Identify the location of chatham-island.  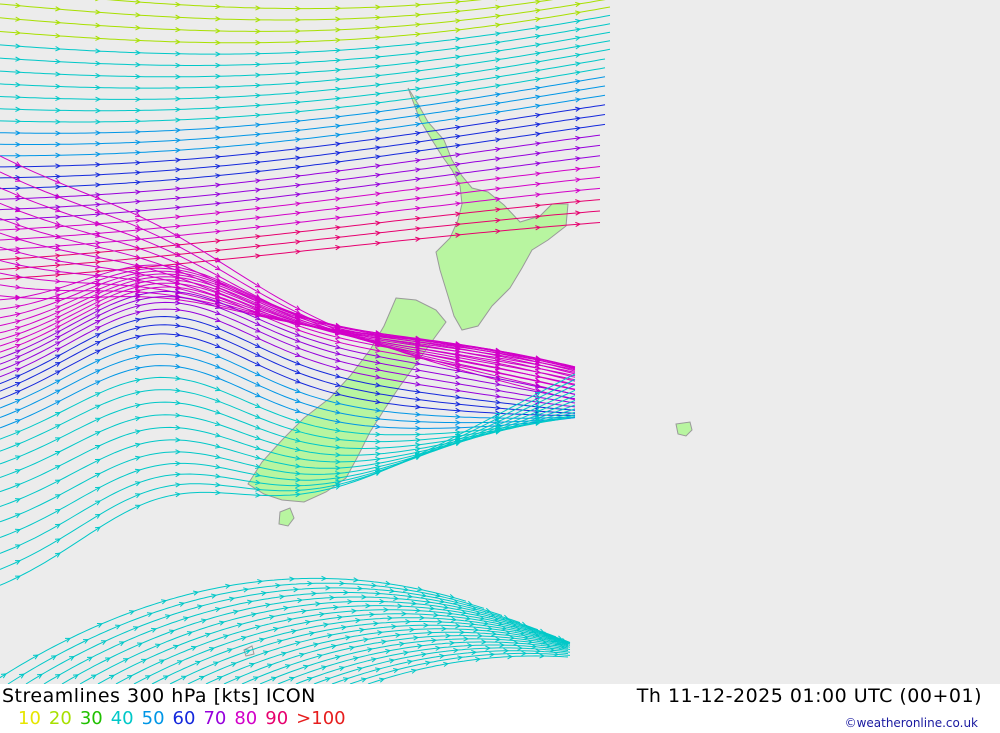
(684, 429).